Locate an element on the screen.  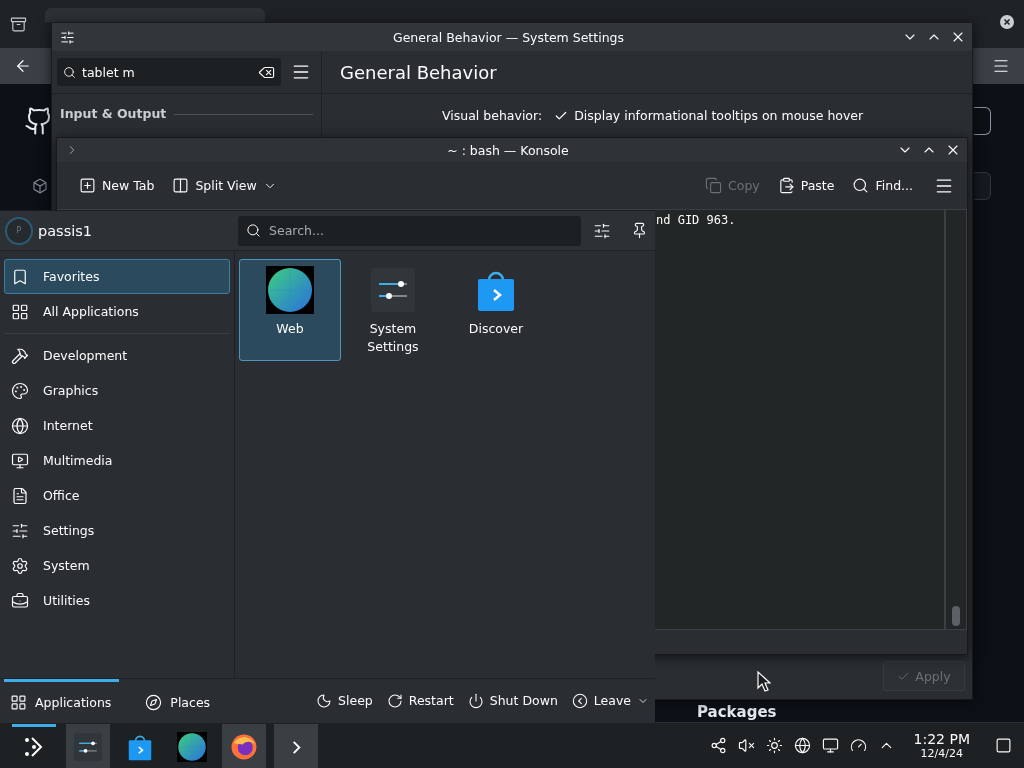
app-tile: Discover is located at coordinates (496, 310).